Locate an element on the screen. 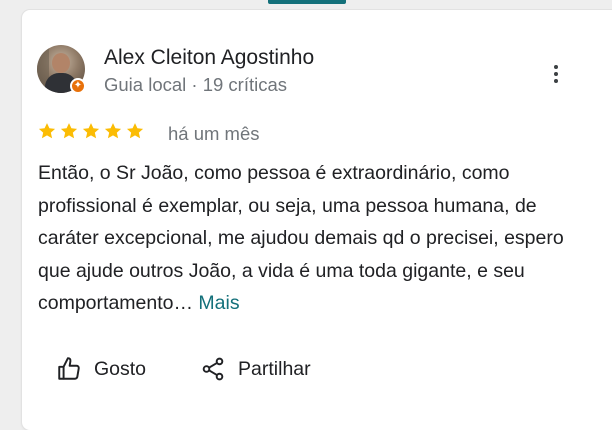 The width and height of the screenshot is (612, 430). thumb-up-icon is located at coordinates (69, 368).